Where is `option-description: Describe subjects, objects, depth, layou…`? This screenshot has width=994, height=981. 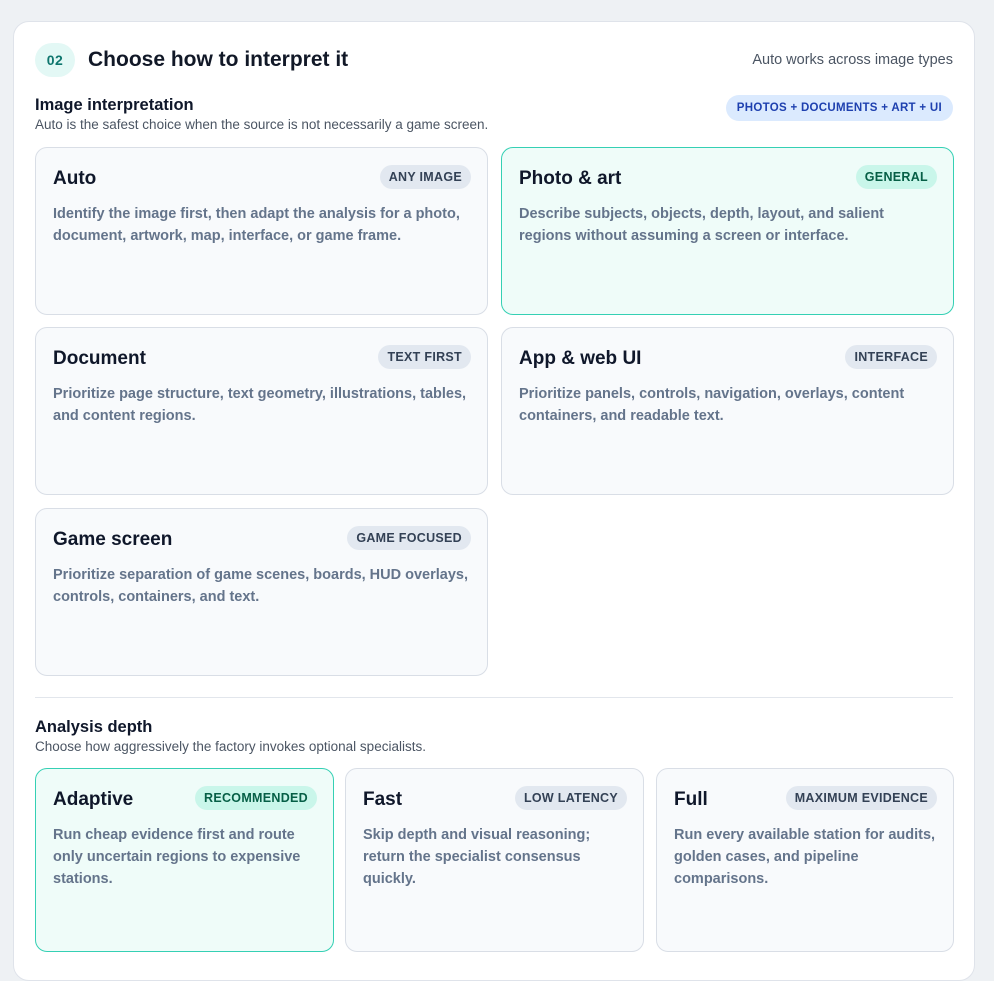
option-description: Describe subjects, objects, depth, layou… is located at coordinates (702, 225).